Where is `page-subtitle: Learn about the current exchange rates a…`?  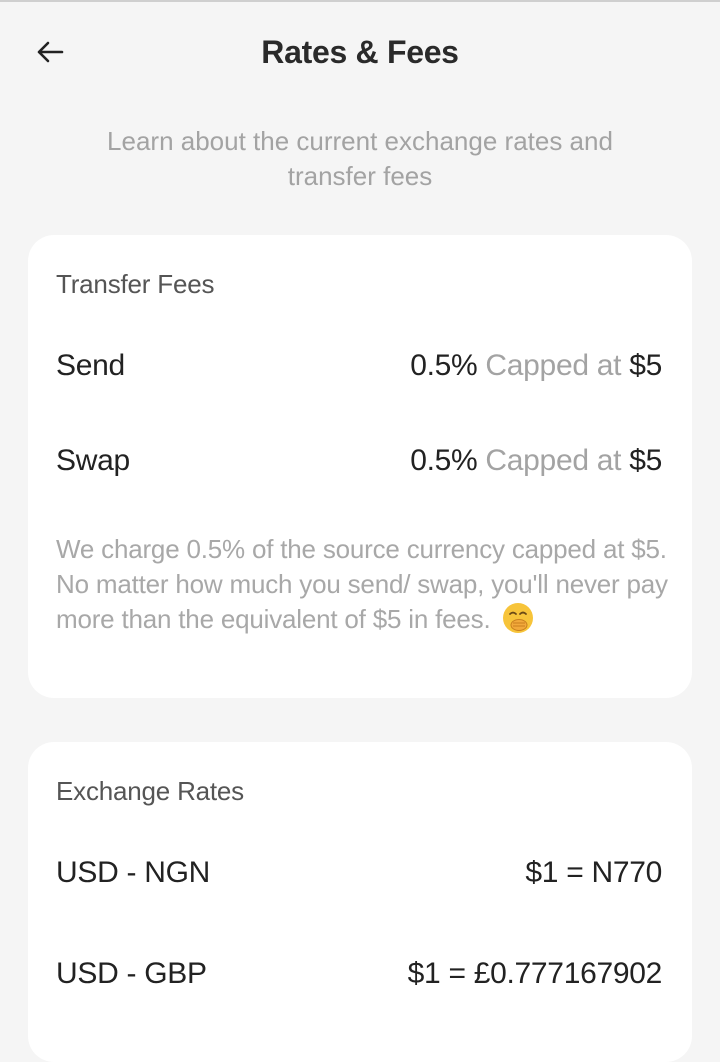
page-subtitle: Learn about the current exchange rates a… is located at coordinates (360, 158).